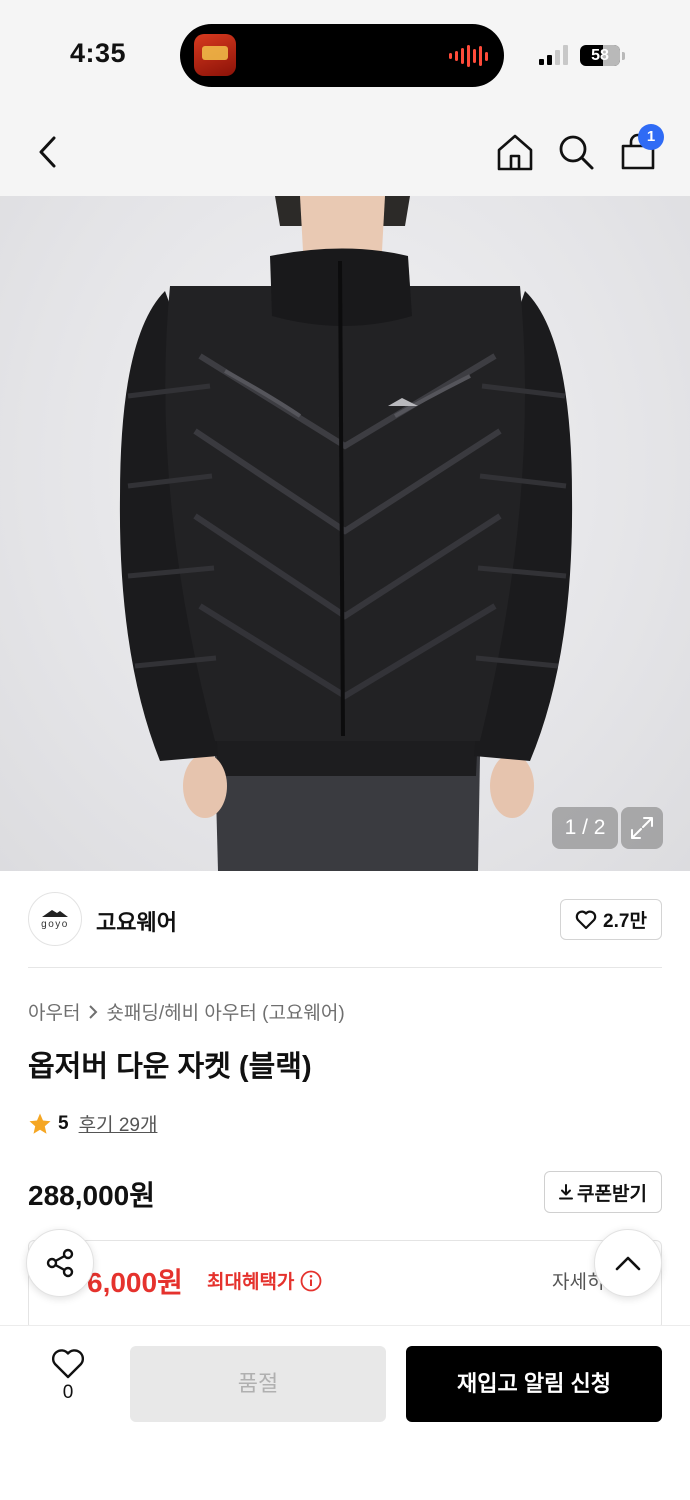  Describe the element at coordinates (118, 1123) in the screenshot. I see `review-link: 후기 29개` at that location.